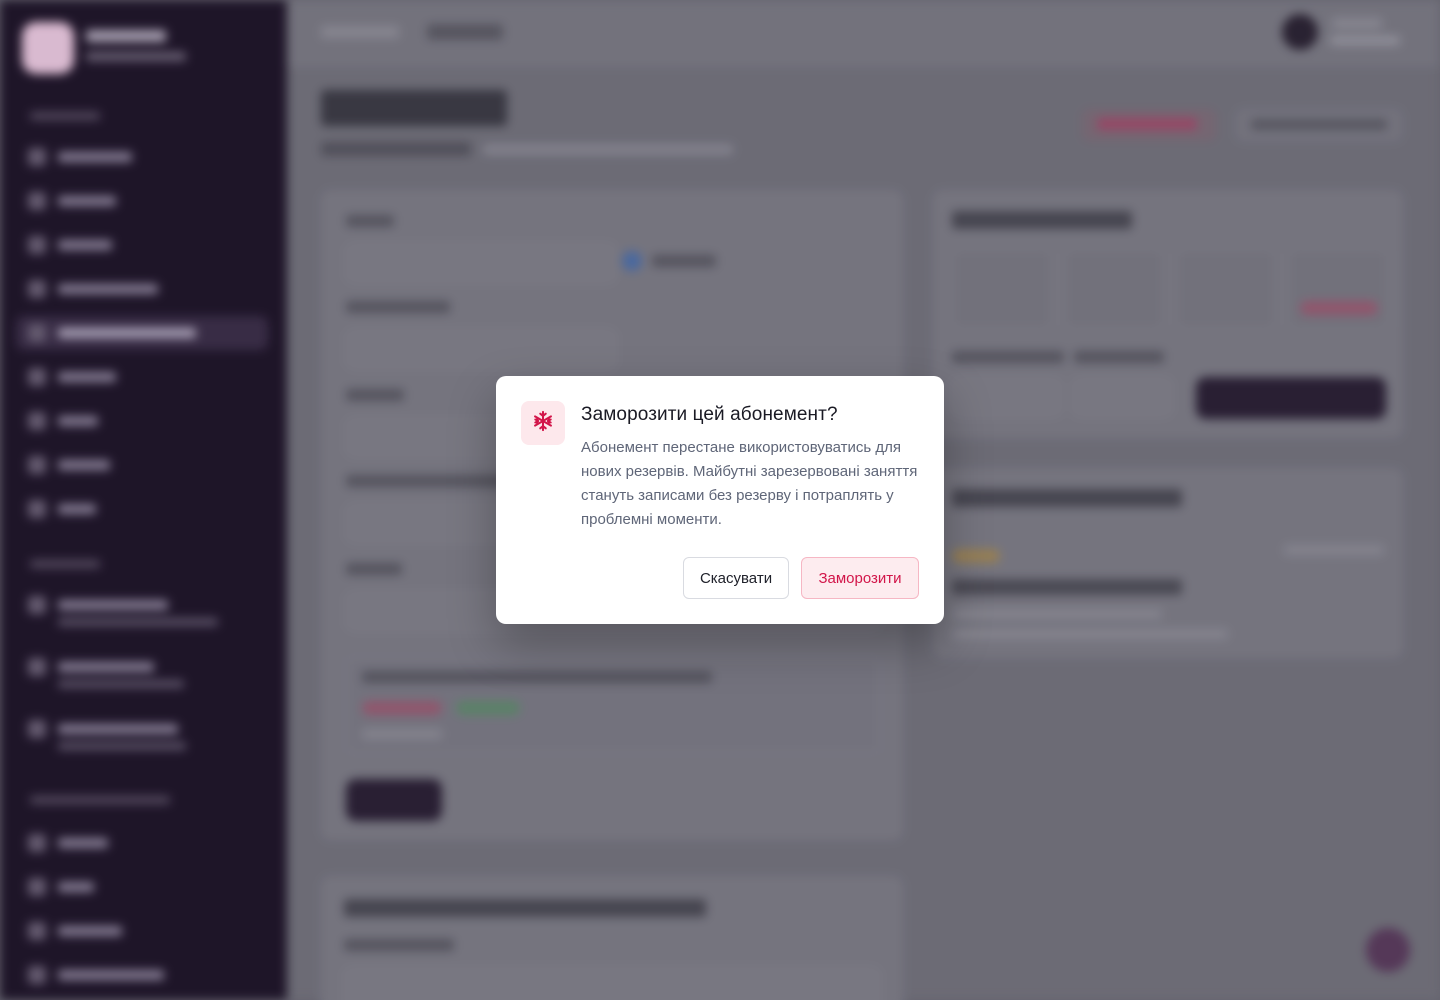 This screenshot has height=1000, width=1440. What do you see at coordinates (736, 578) in the screenshot?
I see `cancel-button: Скасувати` at bounding box center [736, 578].